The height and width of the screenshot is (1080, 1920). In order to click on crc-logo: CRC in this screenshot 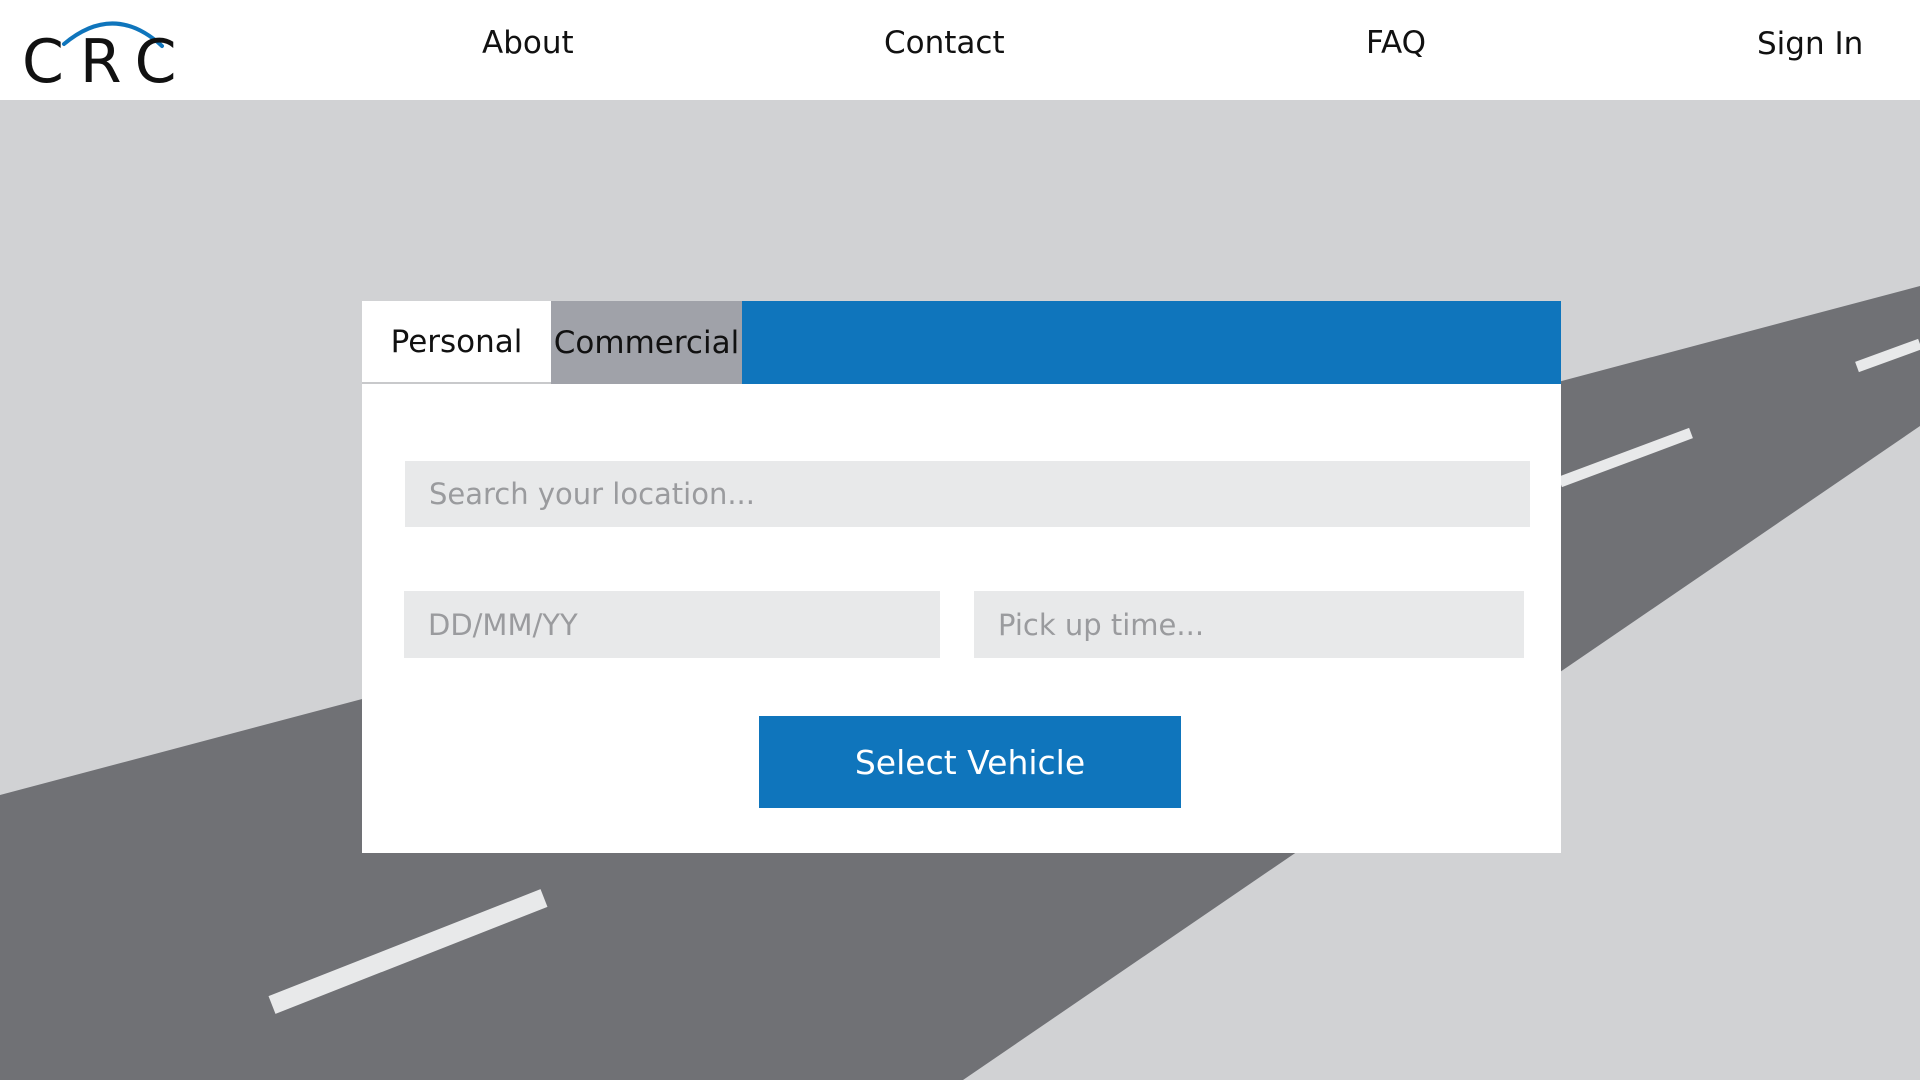, I will do `click(98, 49)`.